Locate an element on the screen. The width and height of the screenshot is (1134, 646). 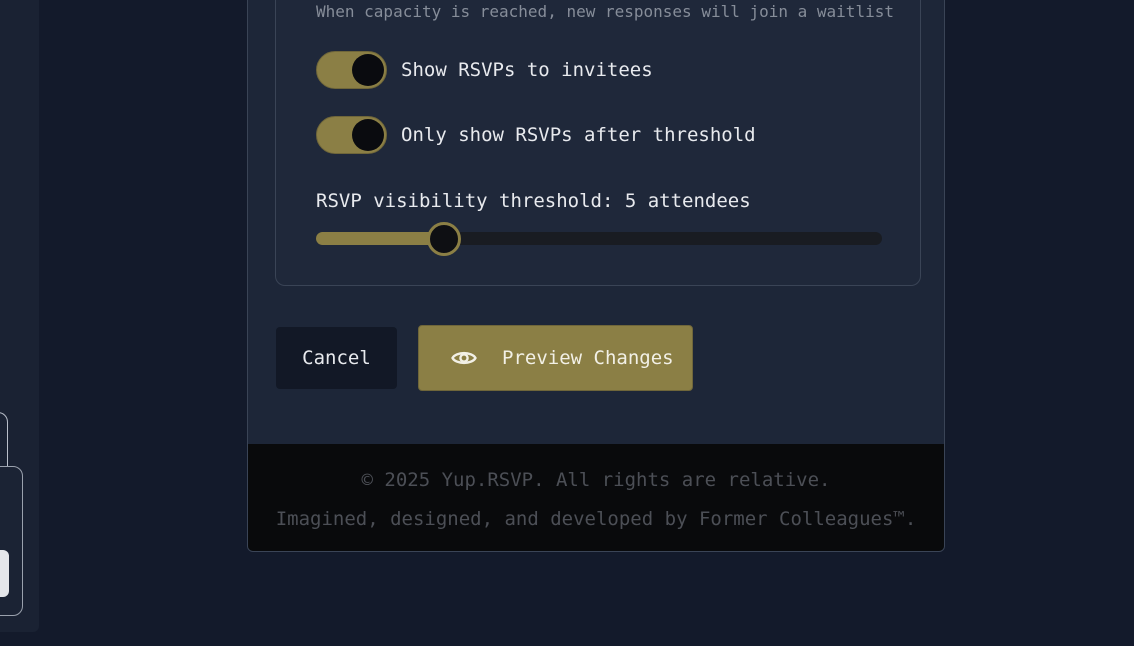
preview-changes-button: Preview Changes is located at coordinates (555, 358).